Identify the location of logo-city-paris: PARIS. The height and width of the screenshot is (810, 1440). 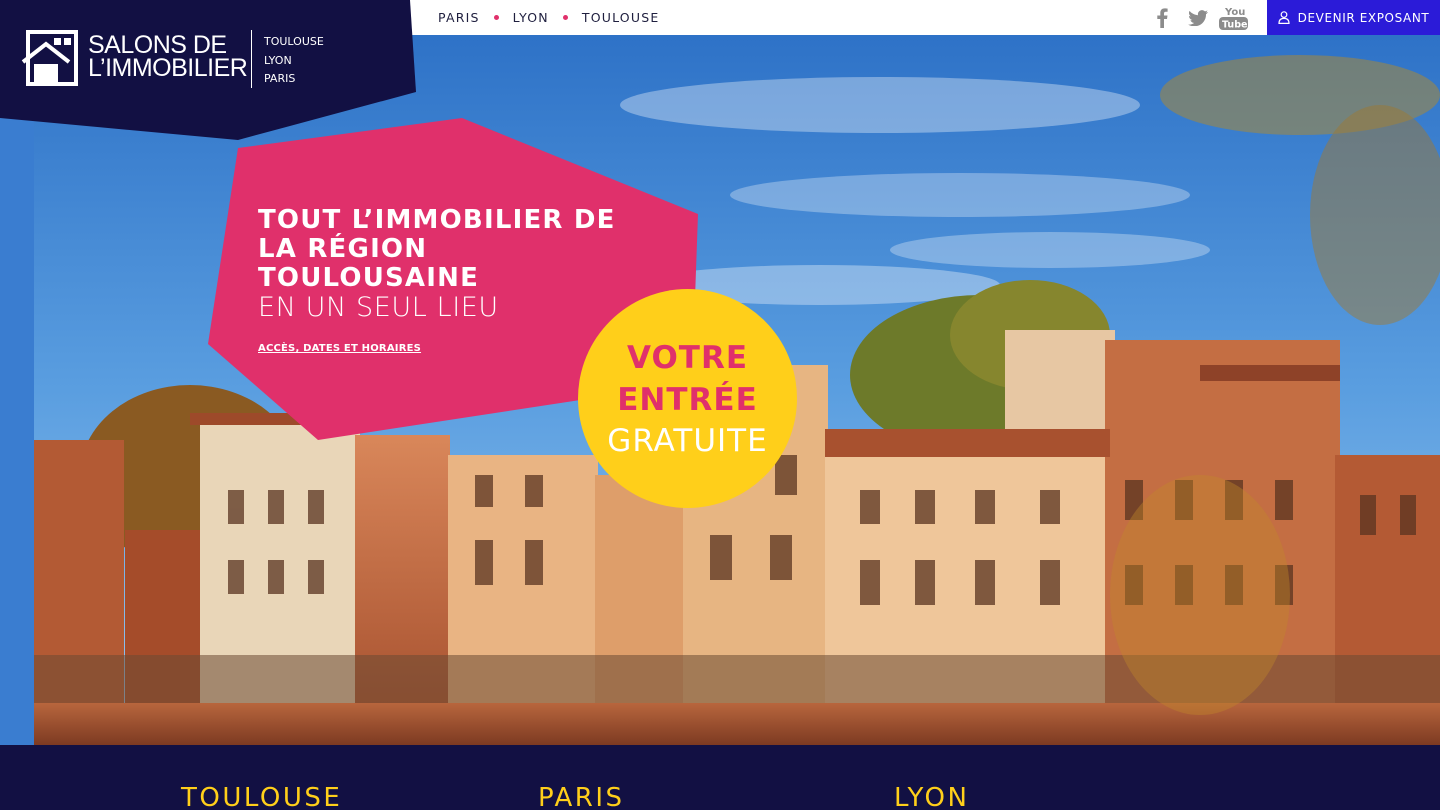
(280, 78).